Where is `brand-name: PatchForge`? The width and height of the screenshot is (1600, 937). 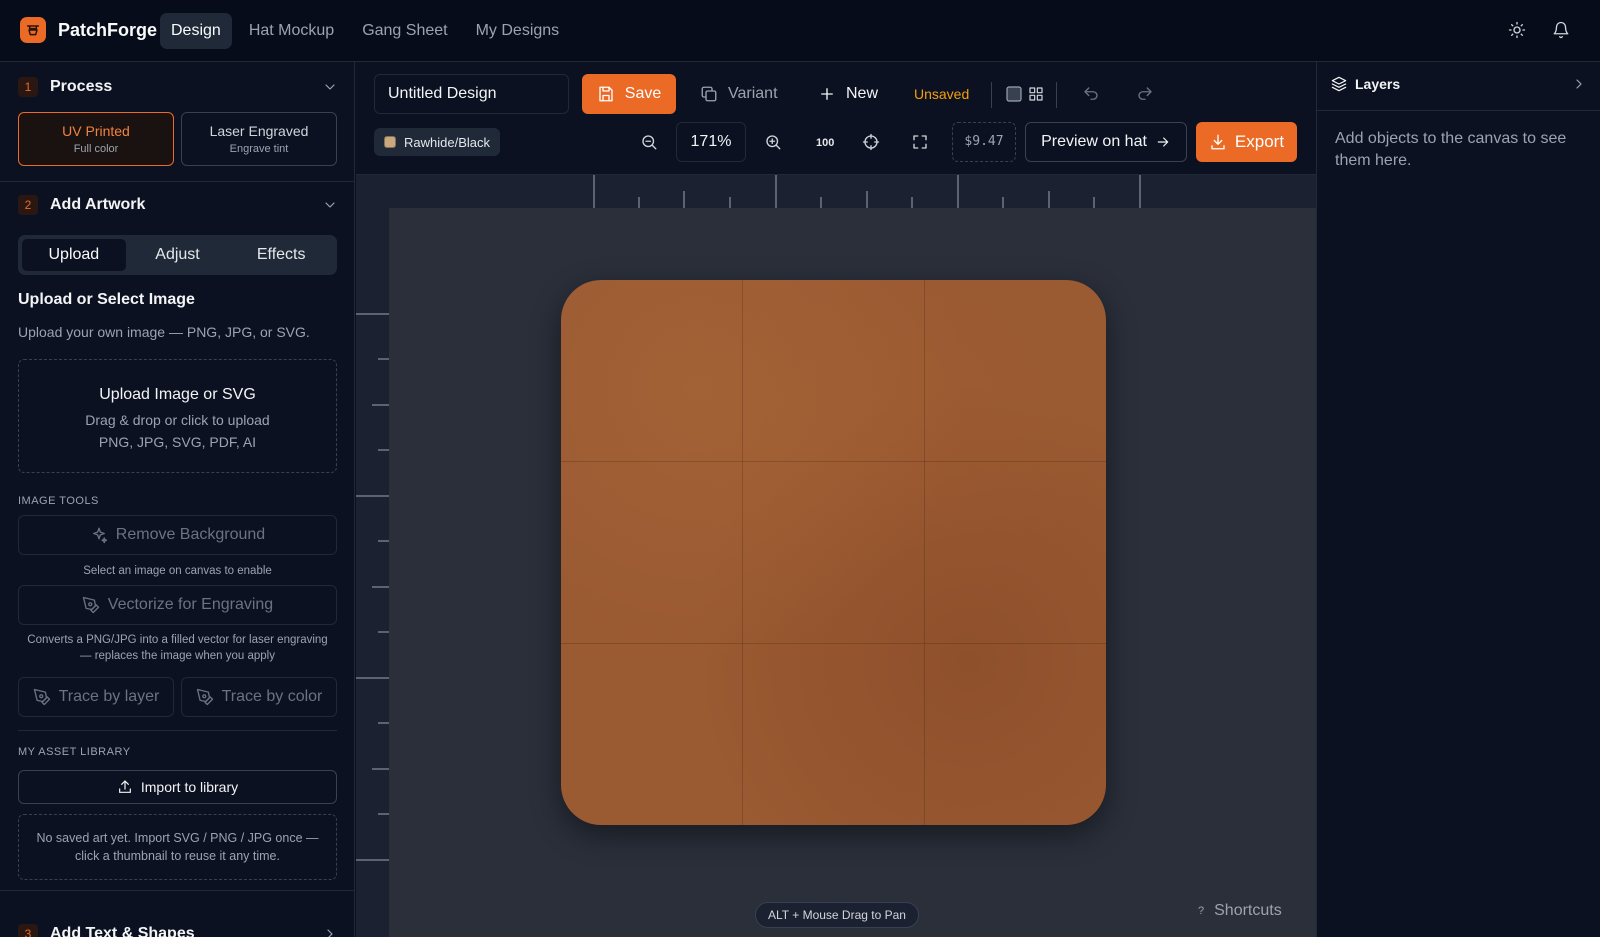 brand-name: PatchForge is located at coordinates (107, 30).